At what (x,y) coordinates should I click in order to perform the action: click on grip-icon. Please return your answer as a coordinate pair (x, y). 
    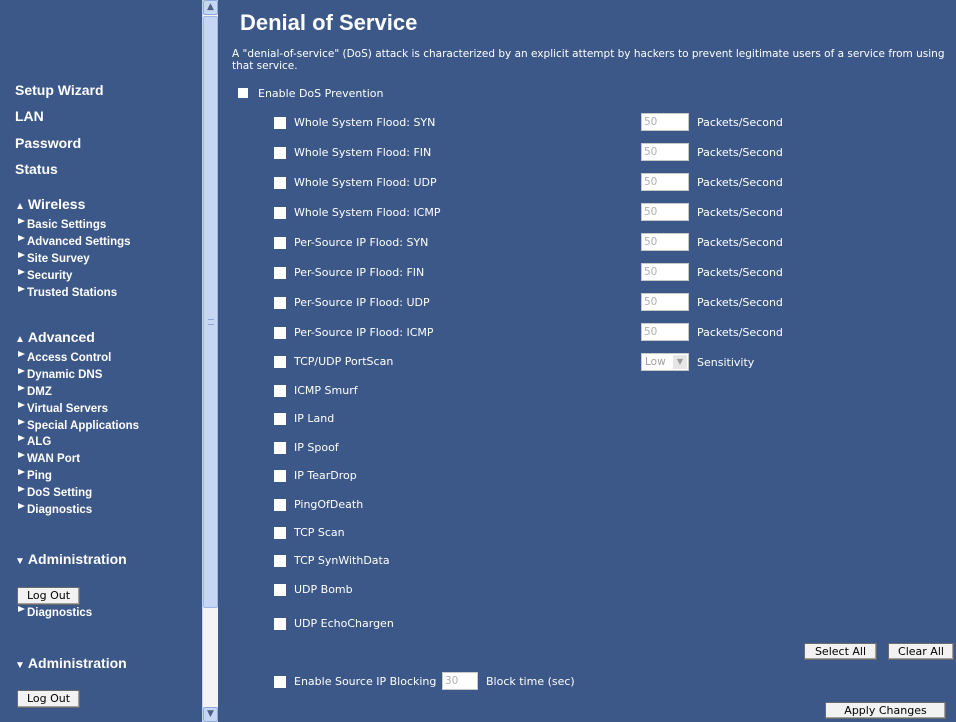
    Looking at the image, I should click on (211, 322).